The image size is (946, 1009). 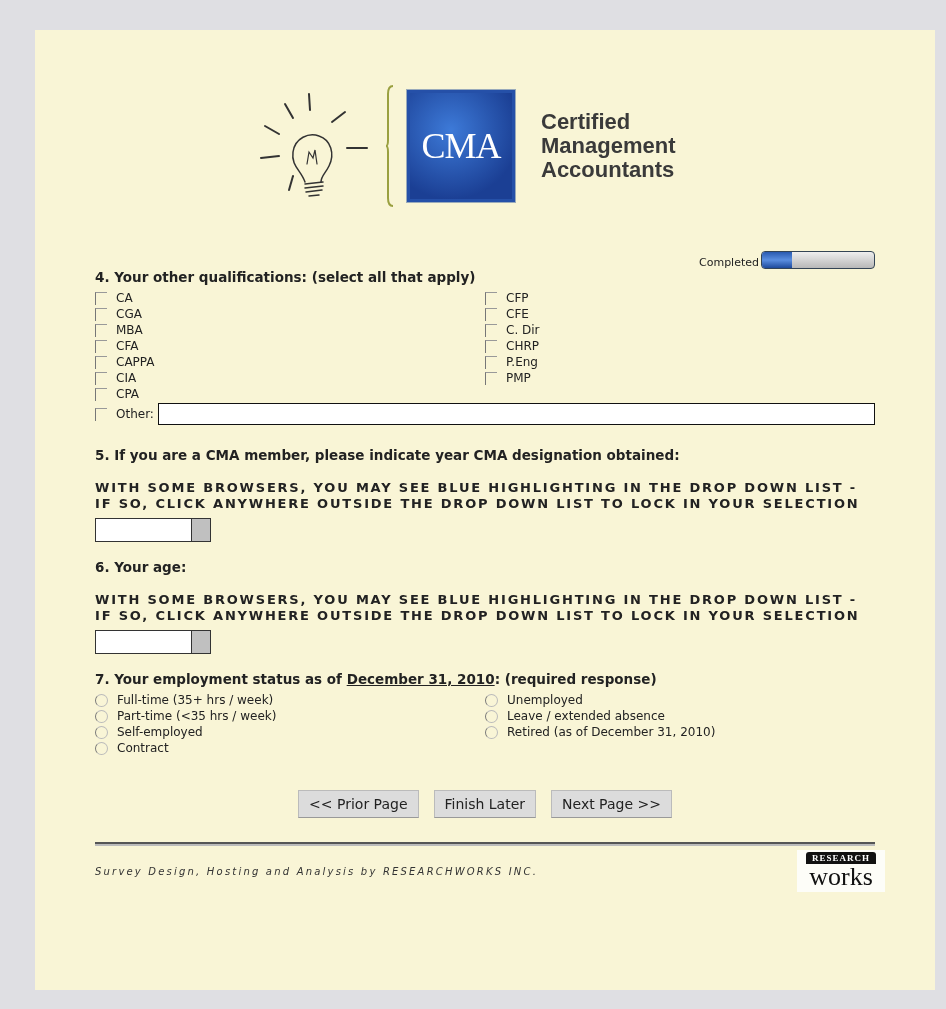 What do you see at coordinates (545, 700) in the screenshot?
I see `option-label: Unemployed` at bounding box center [545, 700].